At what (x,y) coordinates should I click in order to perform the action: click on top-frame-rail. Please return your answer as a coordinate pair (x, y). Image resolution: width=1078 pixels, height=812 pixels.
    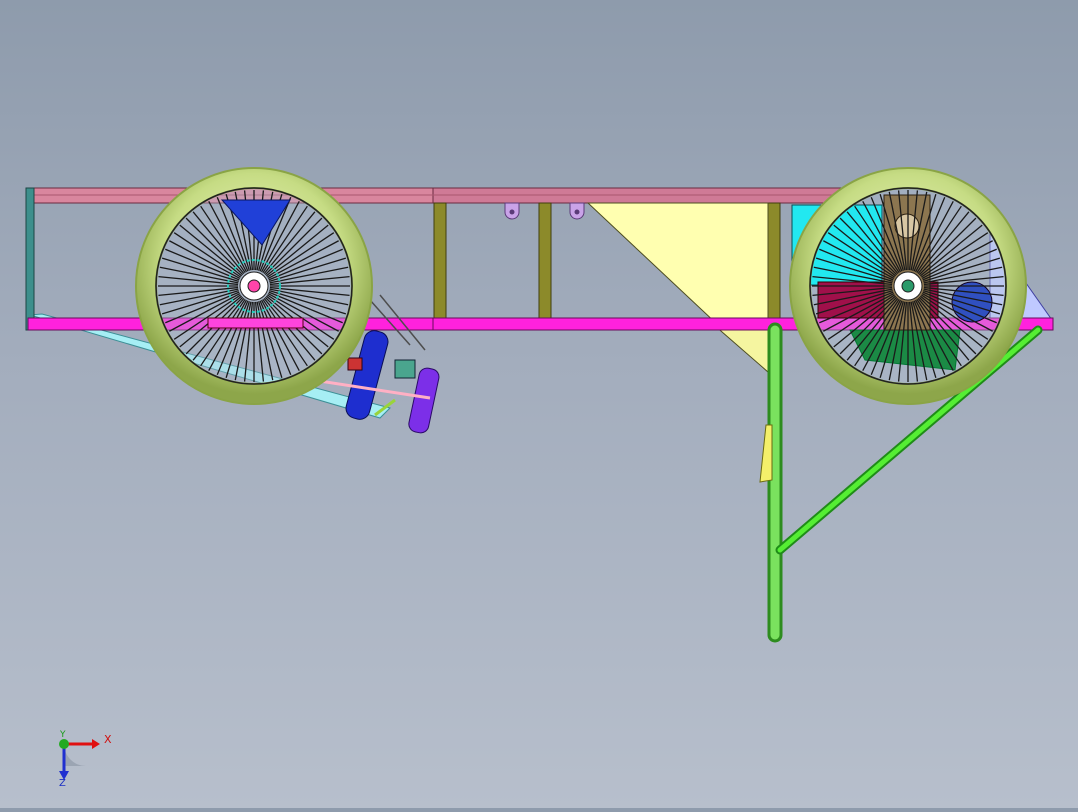
    Looking at the image, I should click on (435, 195).